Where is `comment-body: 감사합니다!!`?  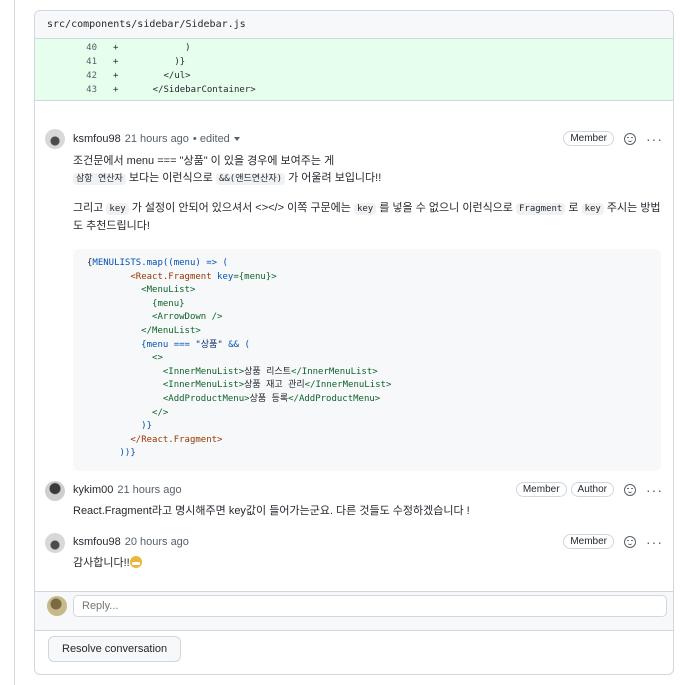 comment-body: 감사합니다!! is located at coordinates (367, 563).